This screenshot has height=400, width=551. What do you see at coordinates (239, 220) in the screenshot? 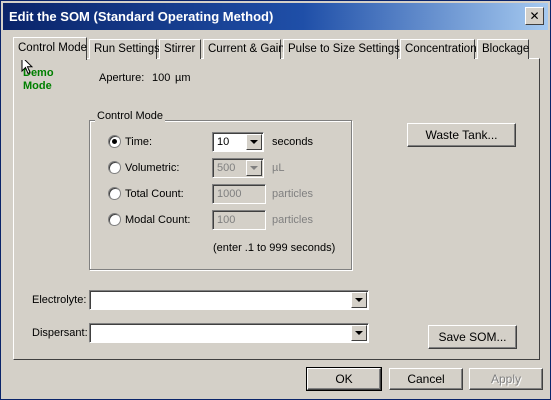
I see `modal-count-input: 100` at bounding box center [239, 220].